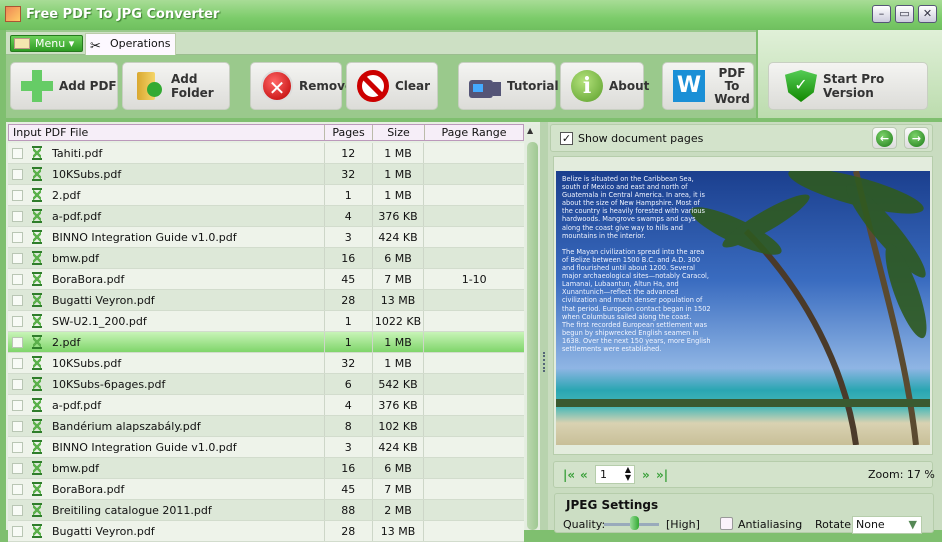  What do you see at coordinates (266, 384) in the screenshot?
I see `table-row: 10KSubs-6pages.pdf 6 542 KB` at bounding box center [266, 384].